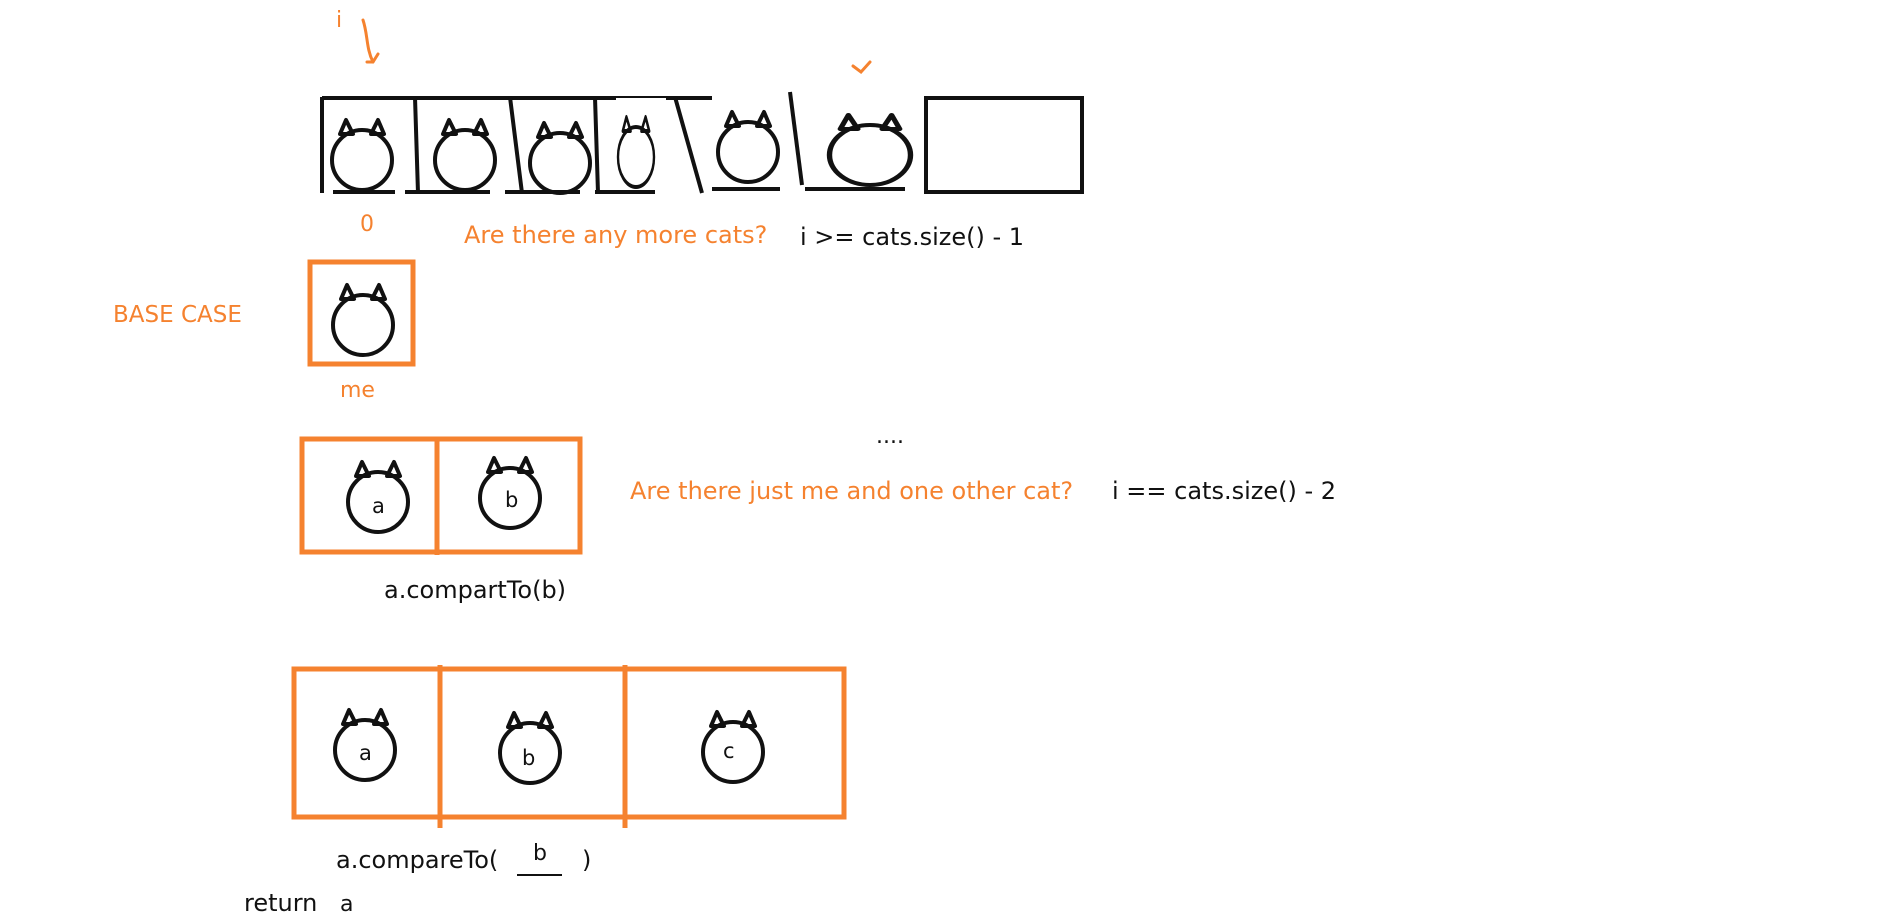 The width and height of the screenshot is (1887, 918). What do you see at coordinates (417, 860) in the screenshot?
I see `compare-call-prefix: a.compareTo(` at bounding box center [417, 860].